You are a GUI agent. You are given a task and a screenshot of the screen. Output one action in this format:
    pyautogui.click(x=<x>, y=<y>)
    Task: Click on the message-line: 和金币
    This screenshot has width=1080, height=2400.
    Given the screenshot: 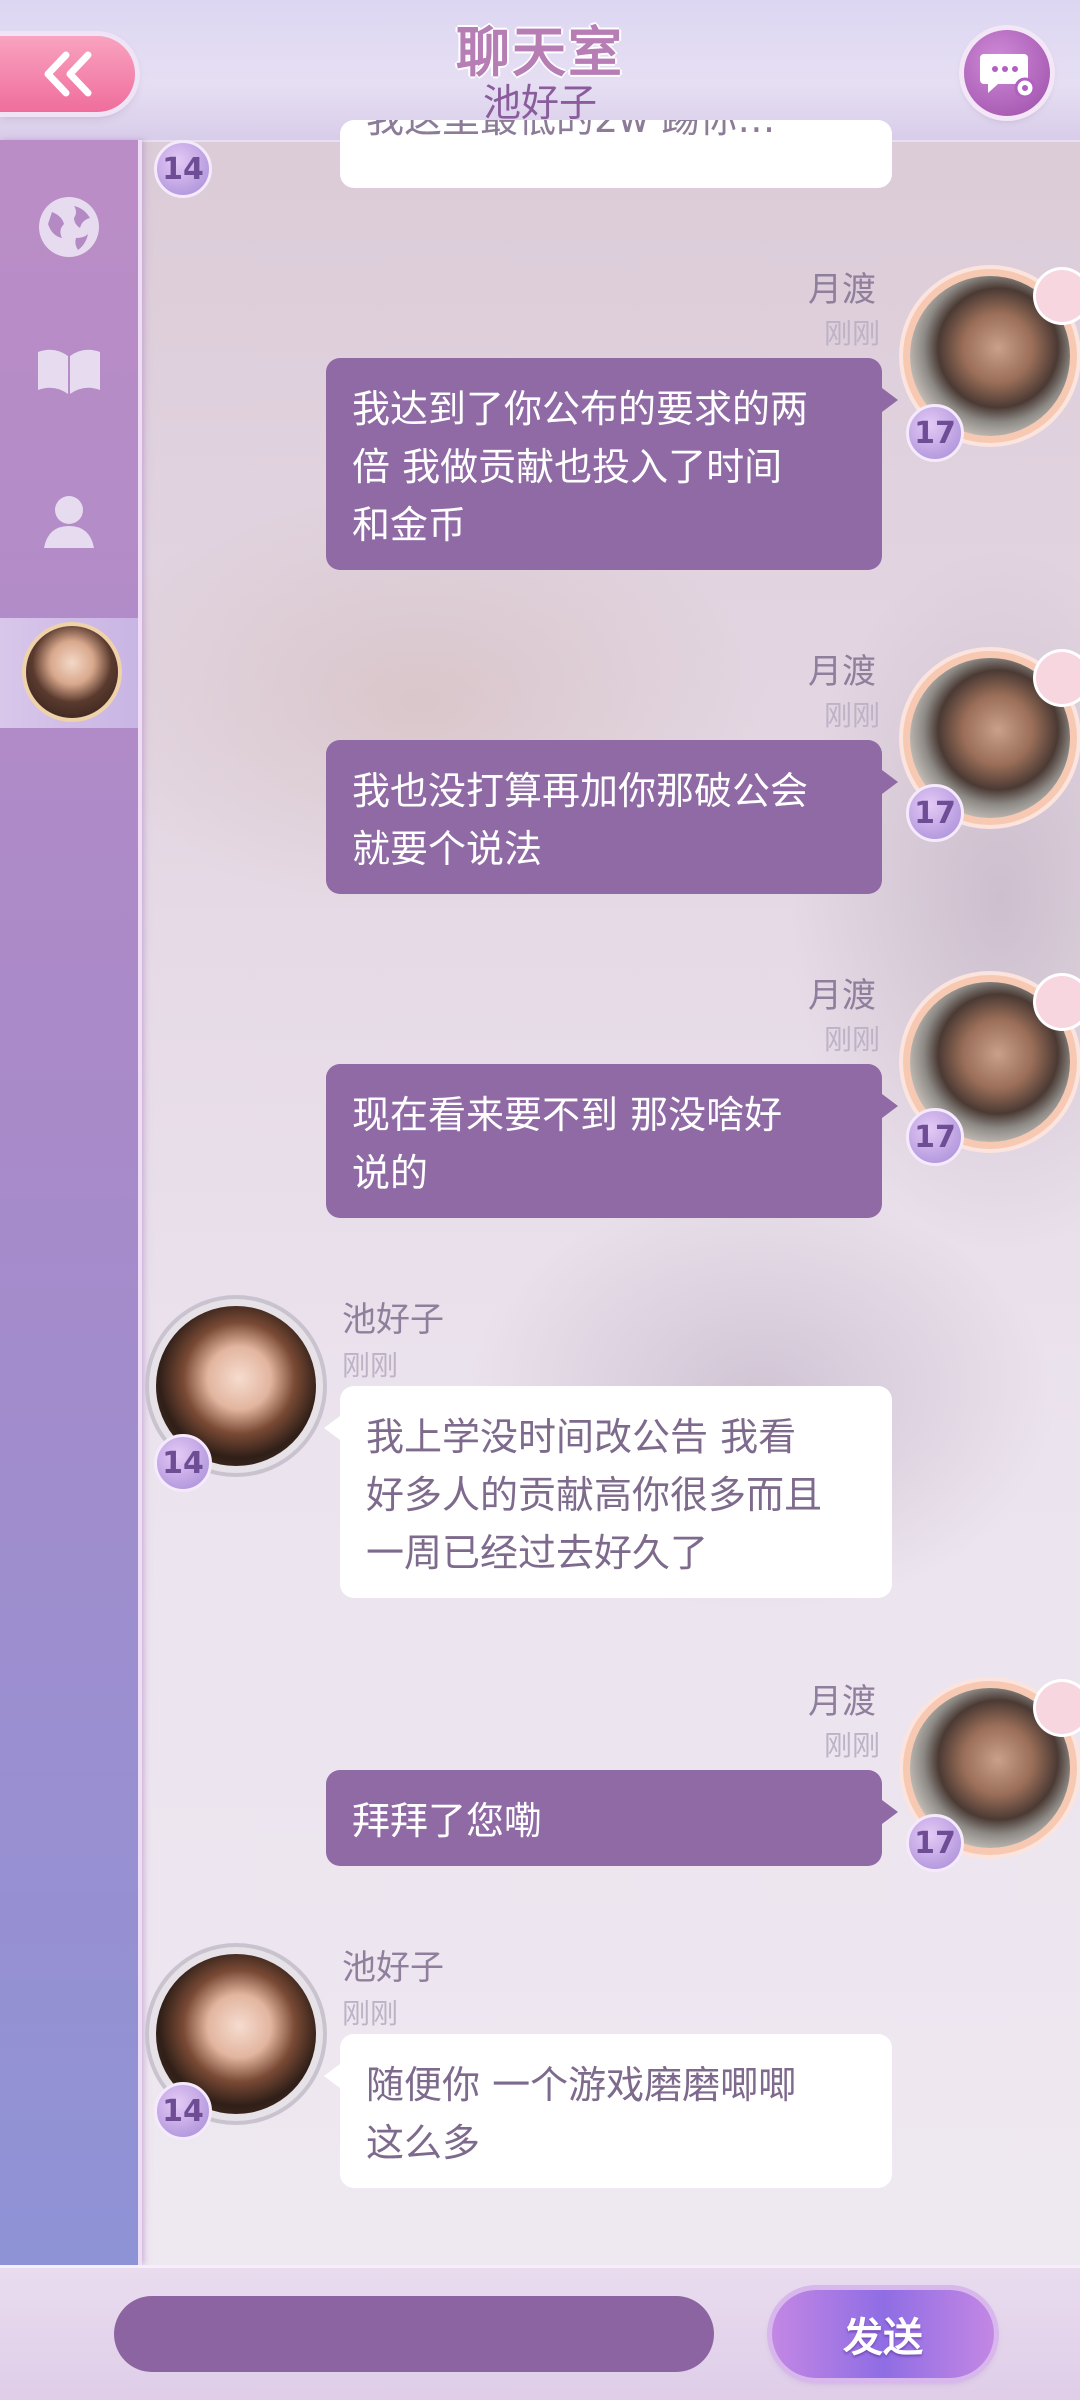 What is the action you would take?
    pyautogui.click(x=409, y=525)
    